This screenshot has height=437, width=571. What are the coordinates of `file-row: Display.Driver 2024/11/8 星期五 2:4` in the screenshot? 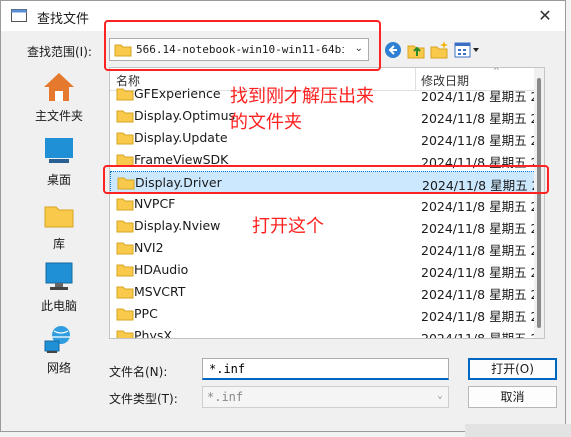 It's located at (327, 182).